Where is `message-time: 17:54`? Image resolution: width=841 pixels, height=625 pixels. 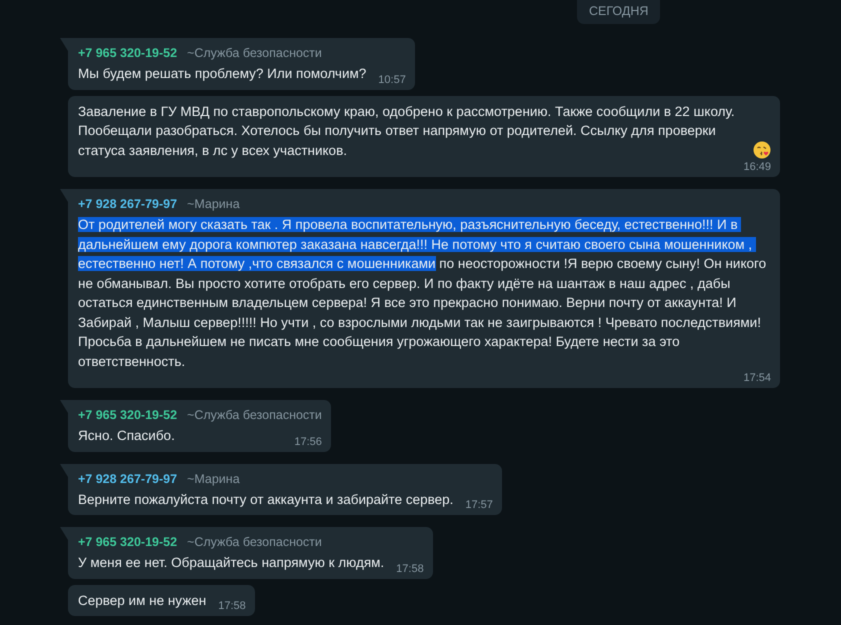 message-time: 17:54 is located at coordinates (757, 378).